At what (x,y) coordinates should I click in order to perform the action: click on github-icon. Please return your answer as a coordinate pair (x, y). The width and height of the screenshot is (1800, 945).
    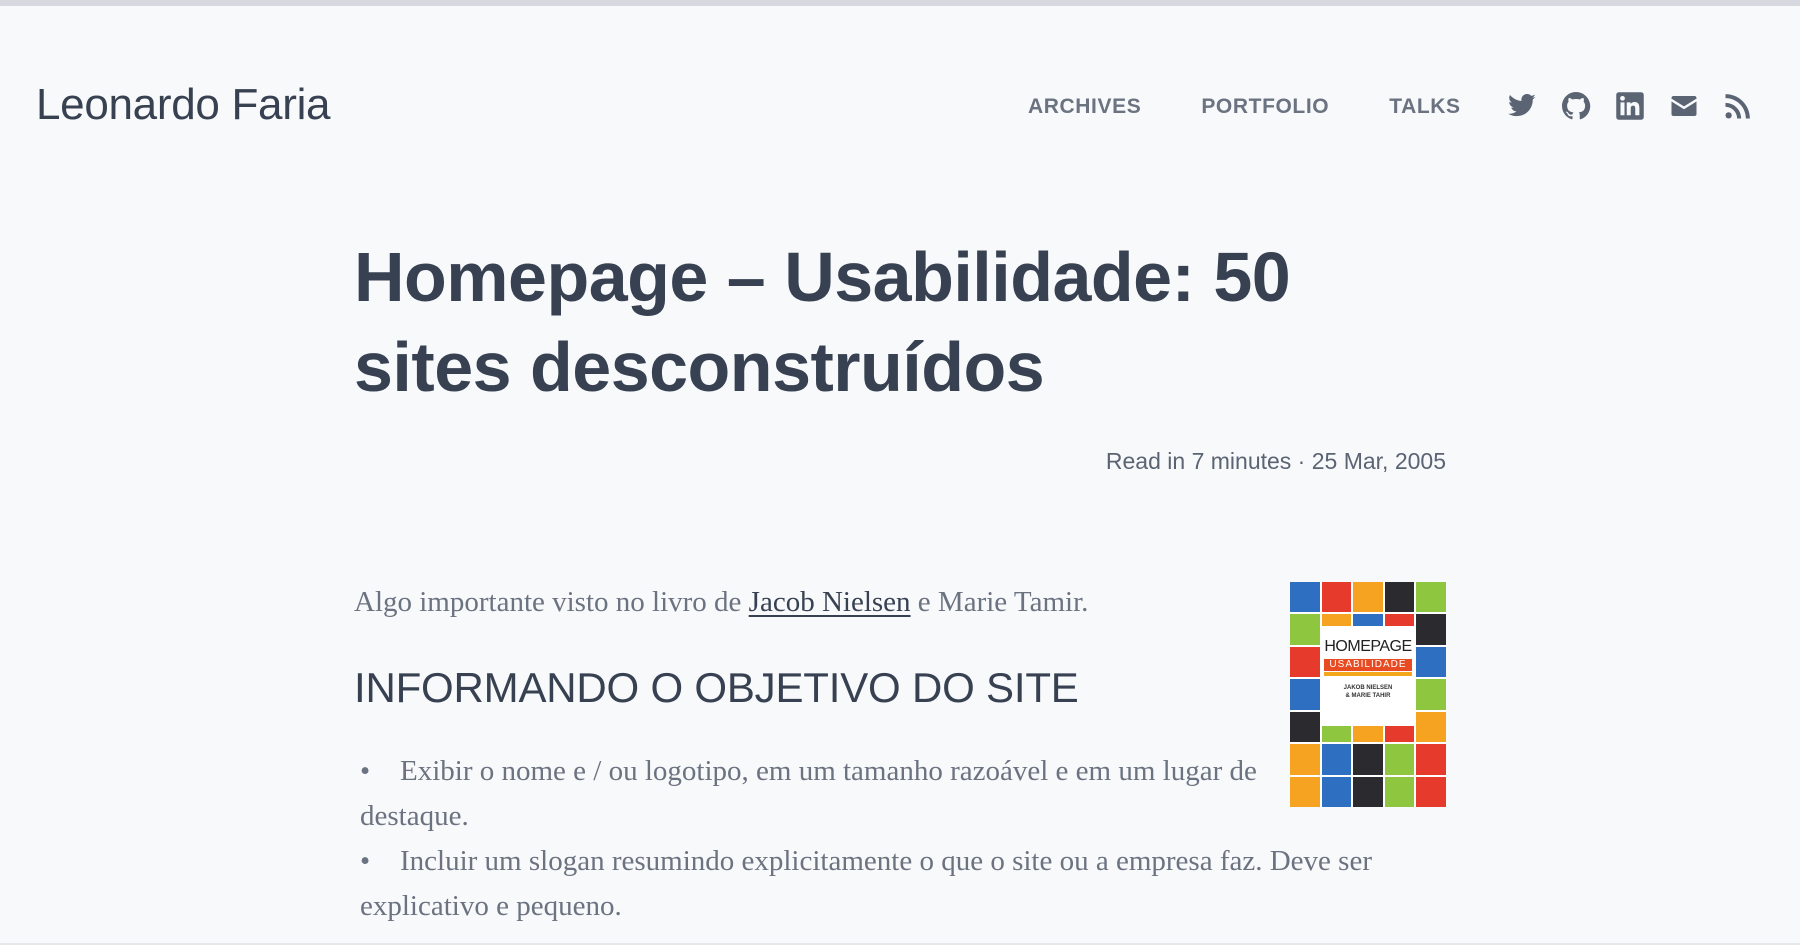
    Looking at the image, I should click on (1576, 106).